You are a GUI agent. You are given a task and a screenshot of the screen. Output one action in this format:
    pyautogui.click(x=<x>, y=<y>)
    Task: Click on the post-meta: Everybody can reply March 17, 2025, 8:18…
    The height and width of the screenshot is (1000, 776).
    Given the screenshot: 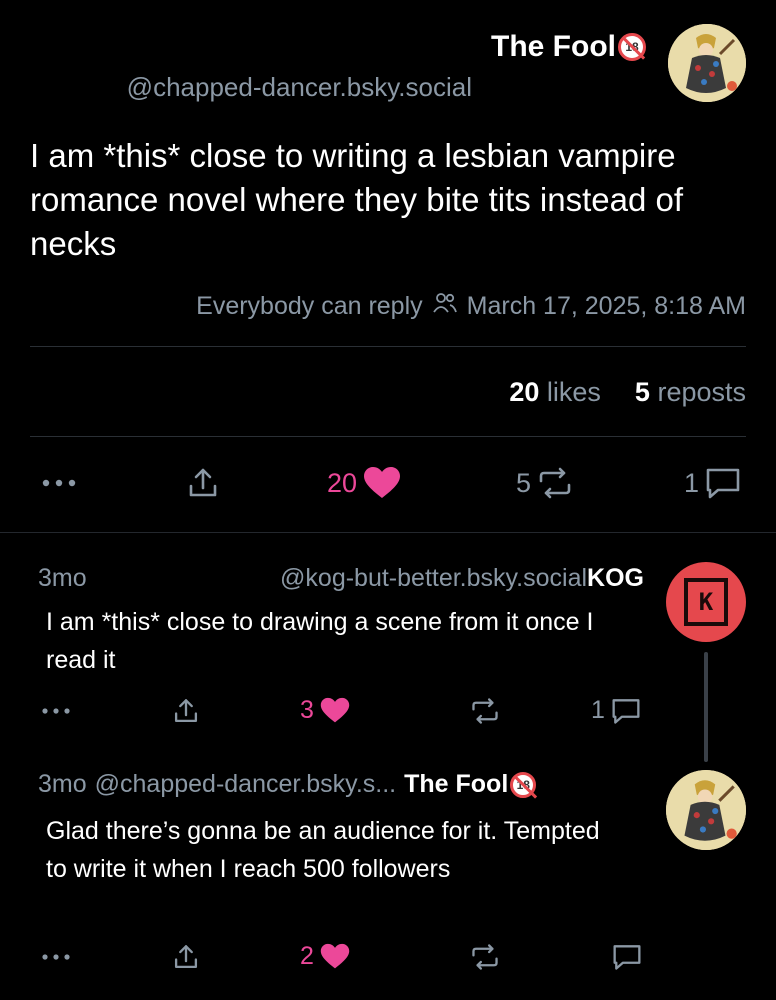 What is the action you would take?
    pyautogui.click(x=471, y=306)
    